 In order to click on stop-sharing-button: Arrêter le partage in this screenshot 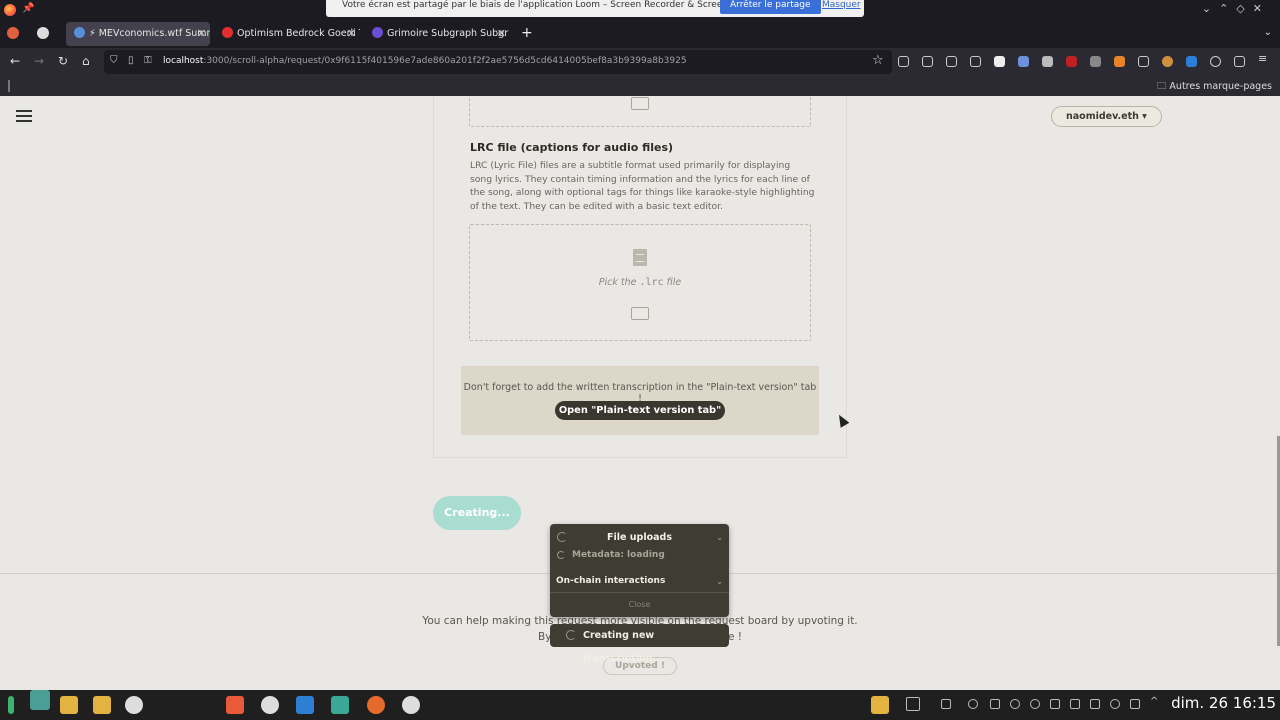, I will do `click(770, 7)`.